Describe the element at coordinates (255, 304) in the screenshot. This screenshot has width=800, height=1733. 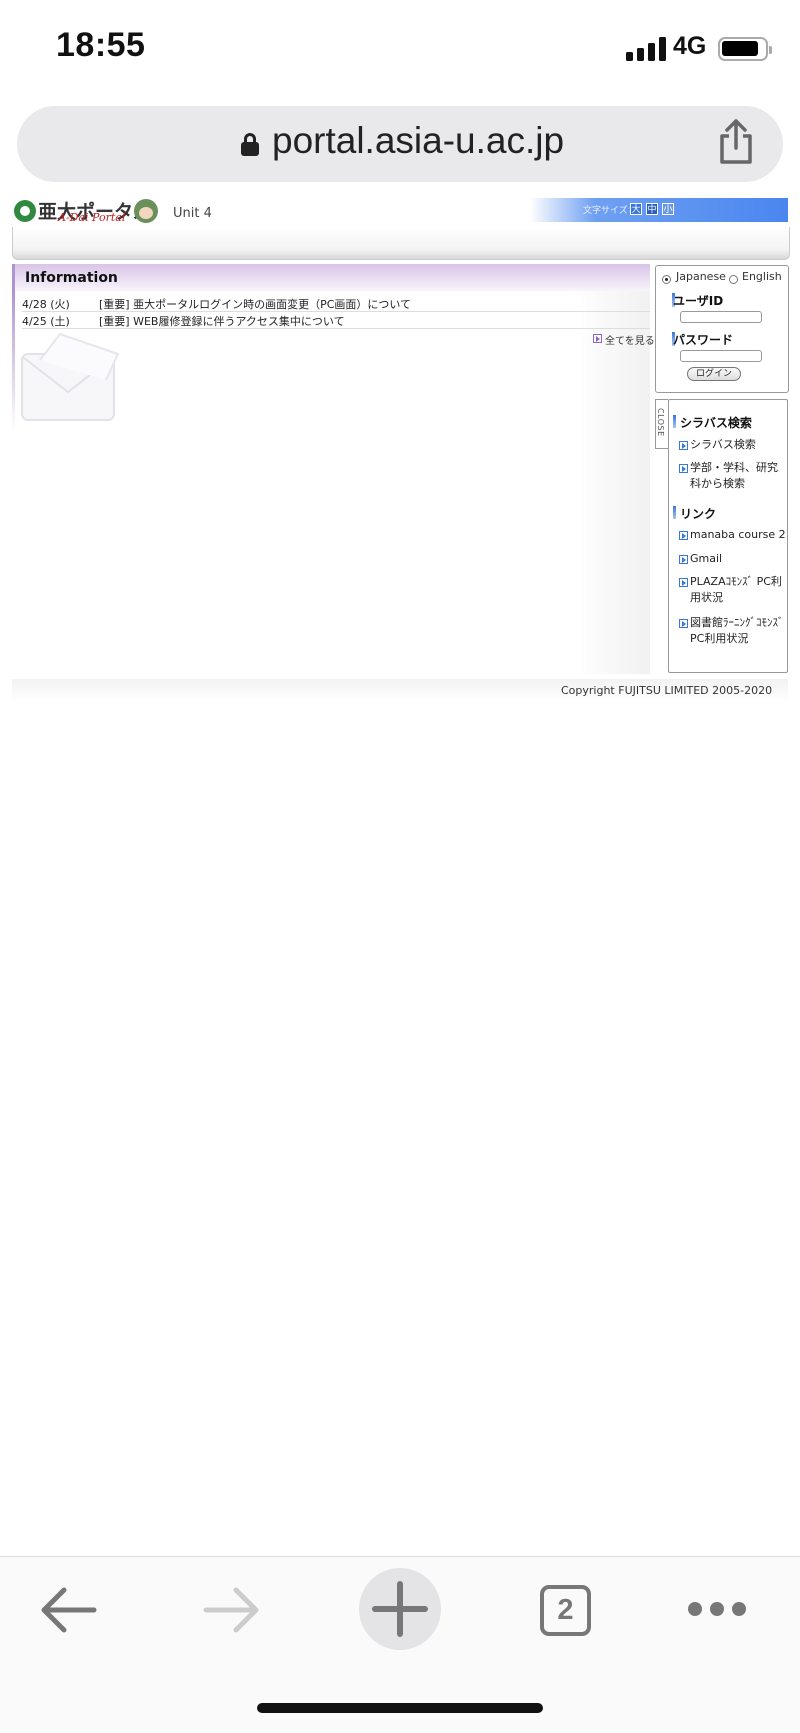
I see `info-link: [重要] 亜大ポータルログイン時の画面変更（PC画面）について` at that location.